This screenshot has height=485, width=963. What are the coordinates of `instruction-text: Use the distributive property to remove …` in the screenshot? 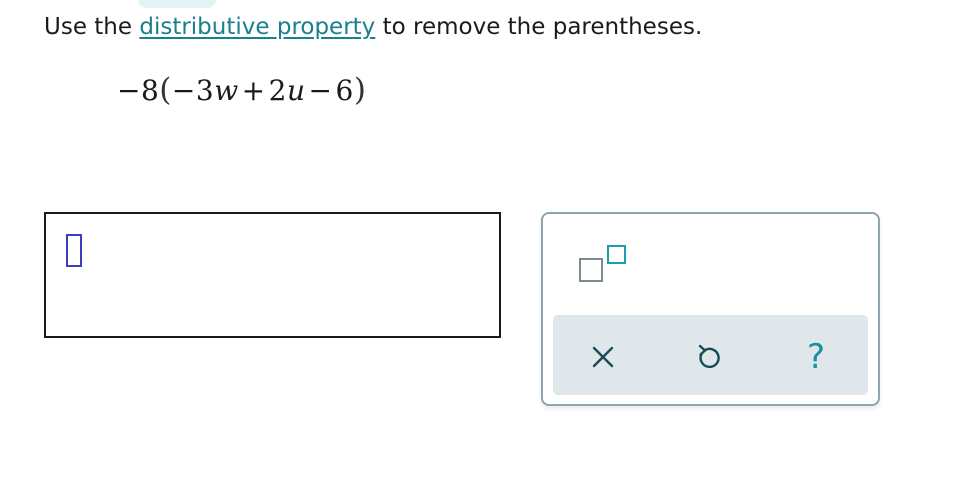 It's located at (373, 27).